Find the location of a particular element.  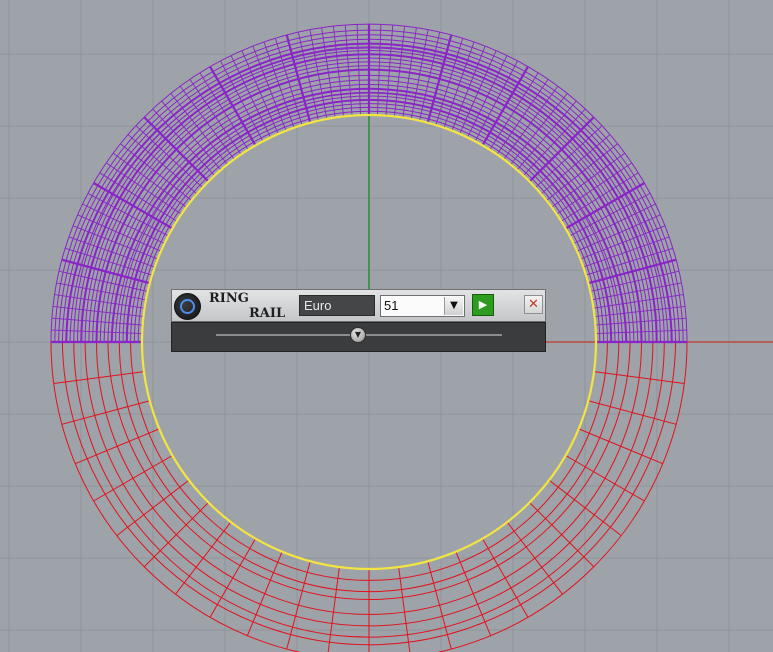

toolbar-title-rail: RAIL is located at coordinates (267, 313).